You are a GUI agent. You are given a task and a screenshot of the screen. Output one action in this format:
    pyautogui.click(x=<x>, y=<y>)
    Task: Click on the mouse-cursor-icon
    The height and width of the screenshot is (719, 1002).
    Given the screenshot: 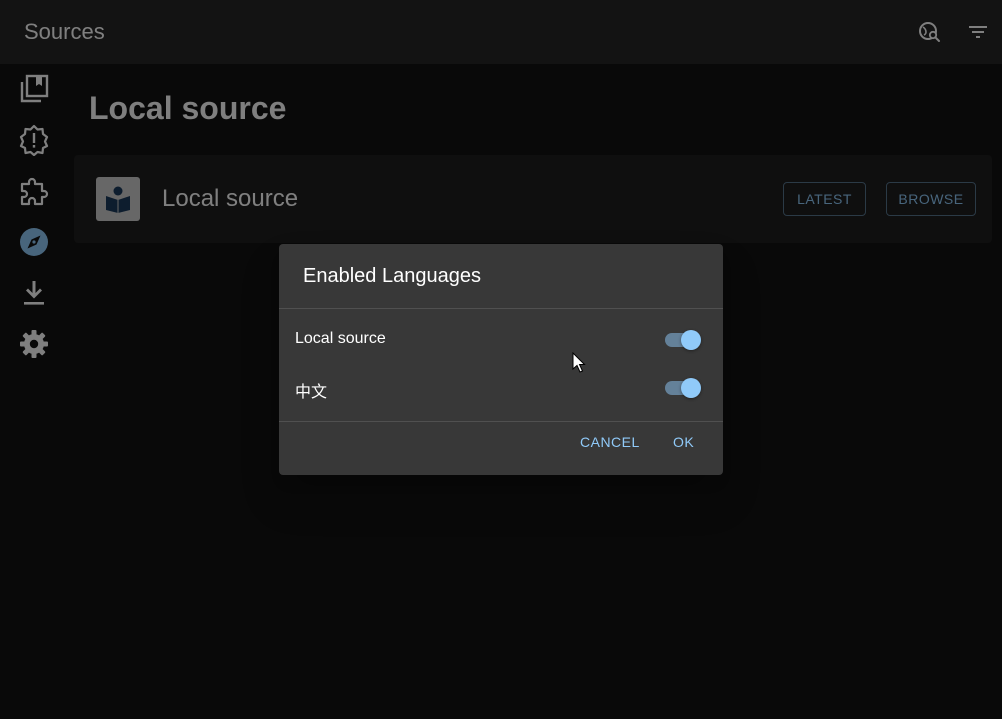 What is the action you would take?
    pyautogui.click(x=579, y=362)
    